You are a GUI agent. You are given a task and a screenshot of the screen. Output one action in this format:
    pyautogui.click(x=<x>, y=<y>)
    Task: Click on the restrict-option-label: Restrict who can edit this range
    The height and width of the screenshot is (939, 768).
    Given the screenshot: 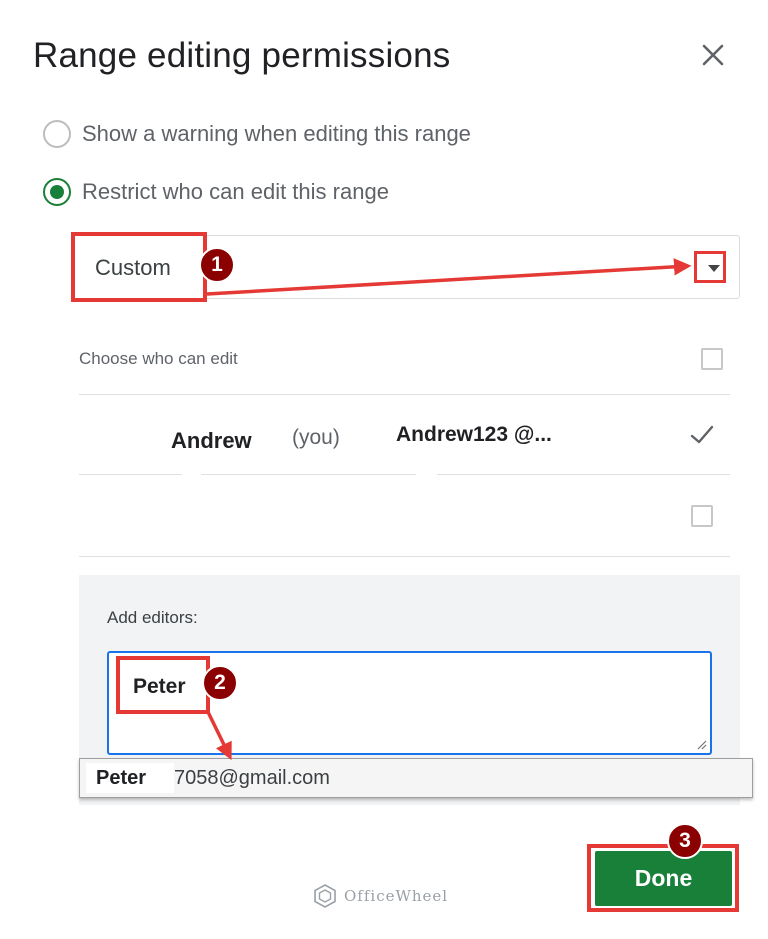 What is the action you would take?
    pyautogui.click(x=235, y=191)
    